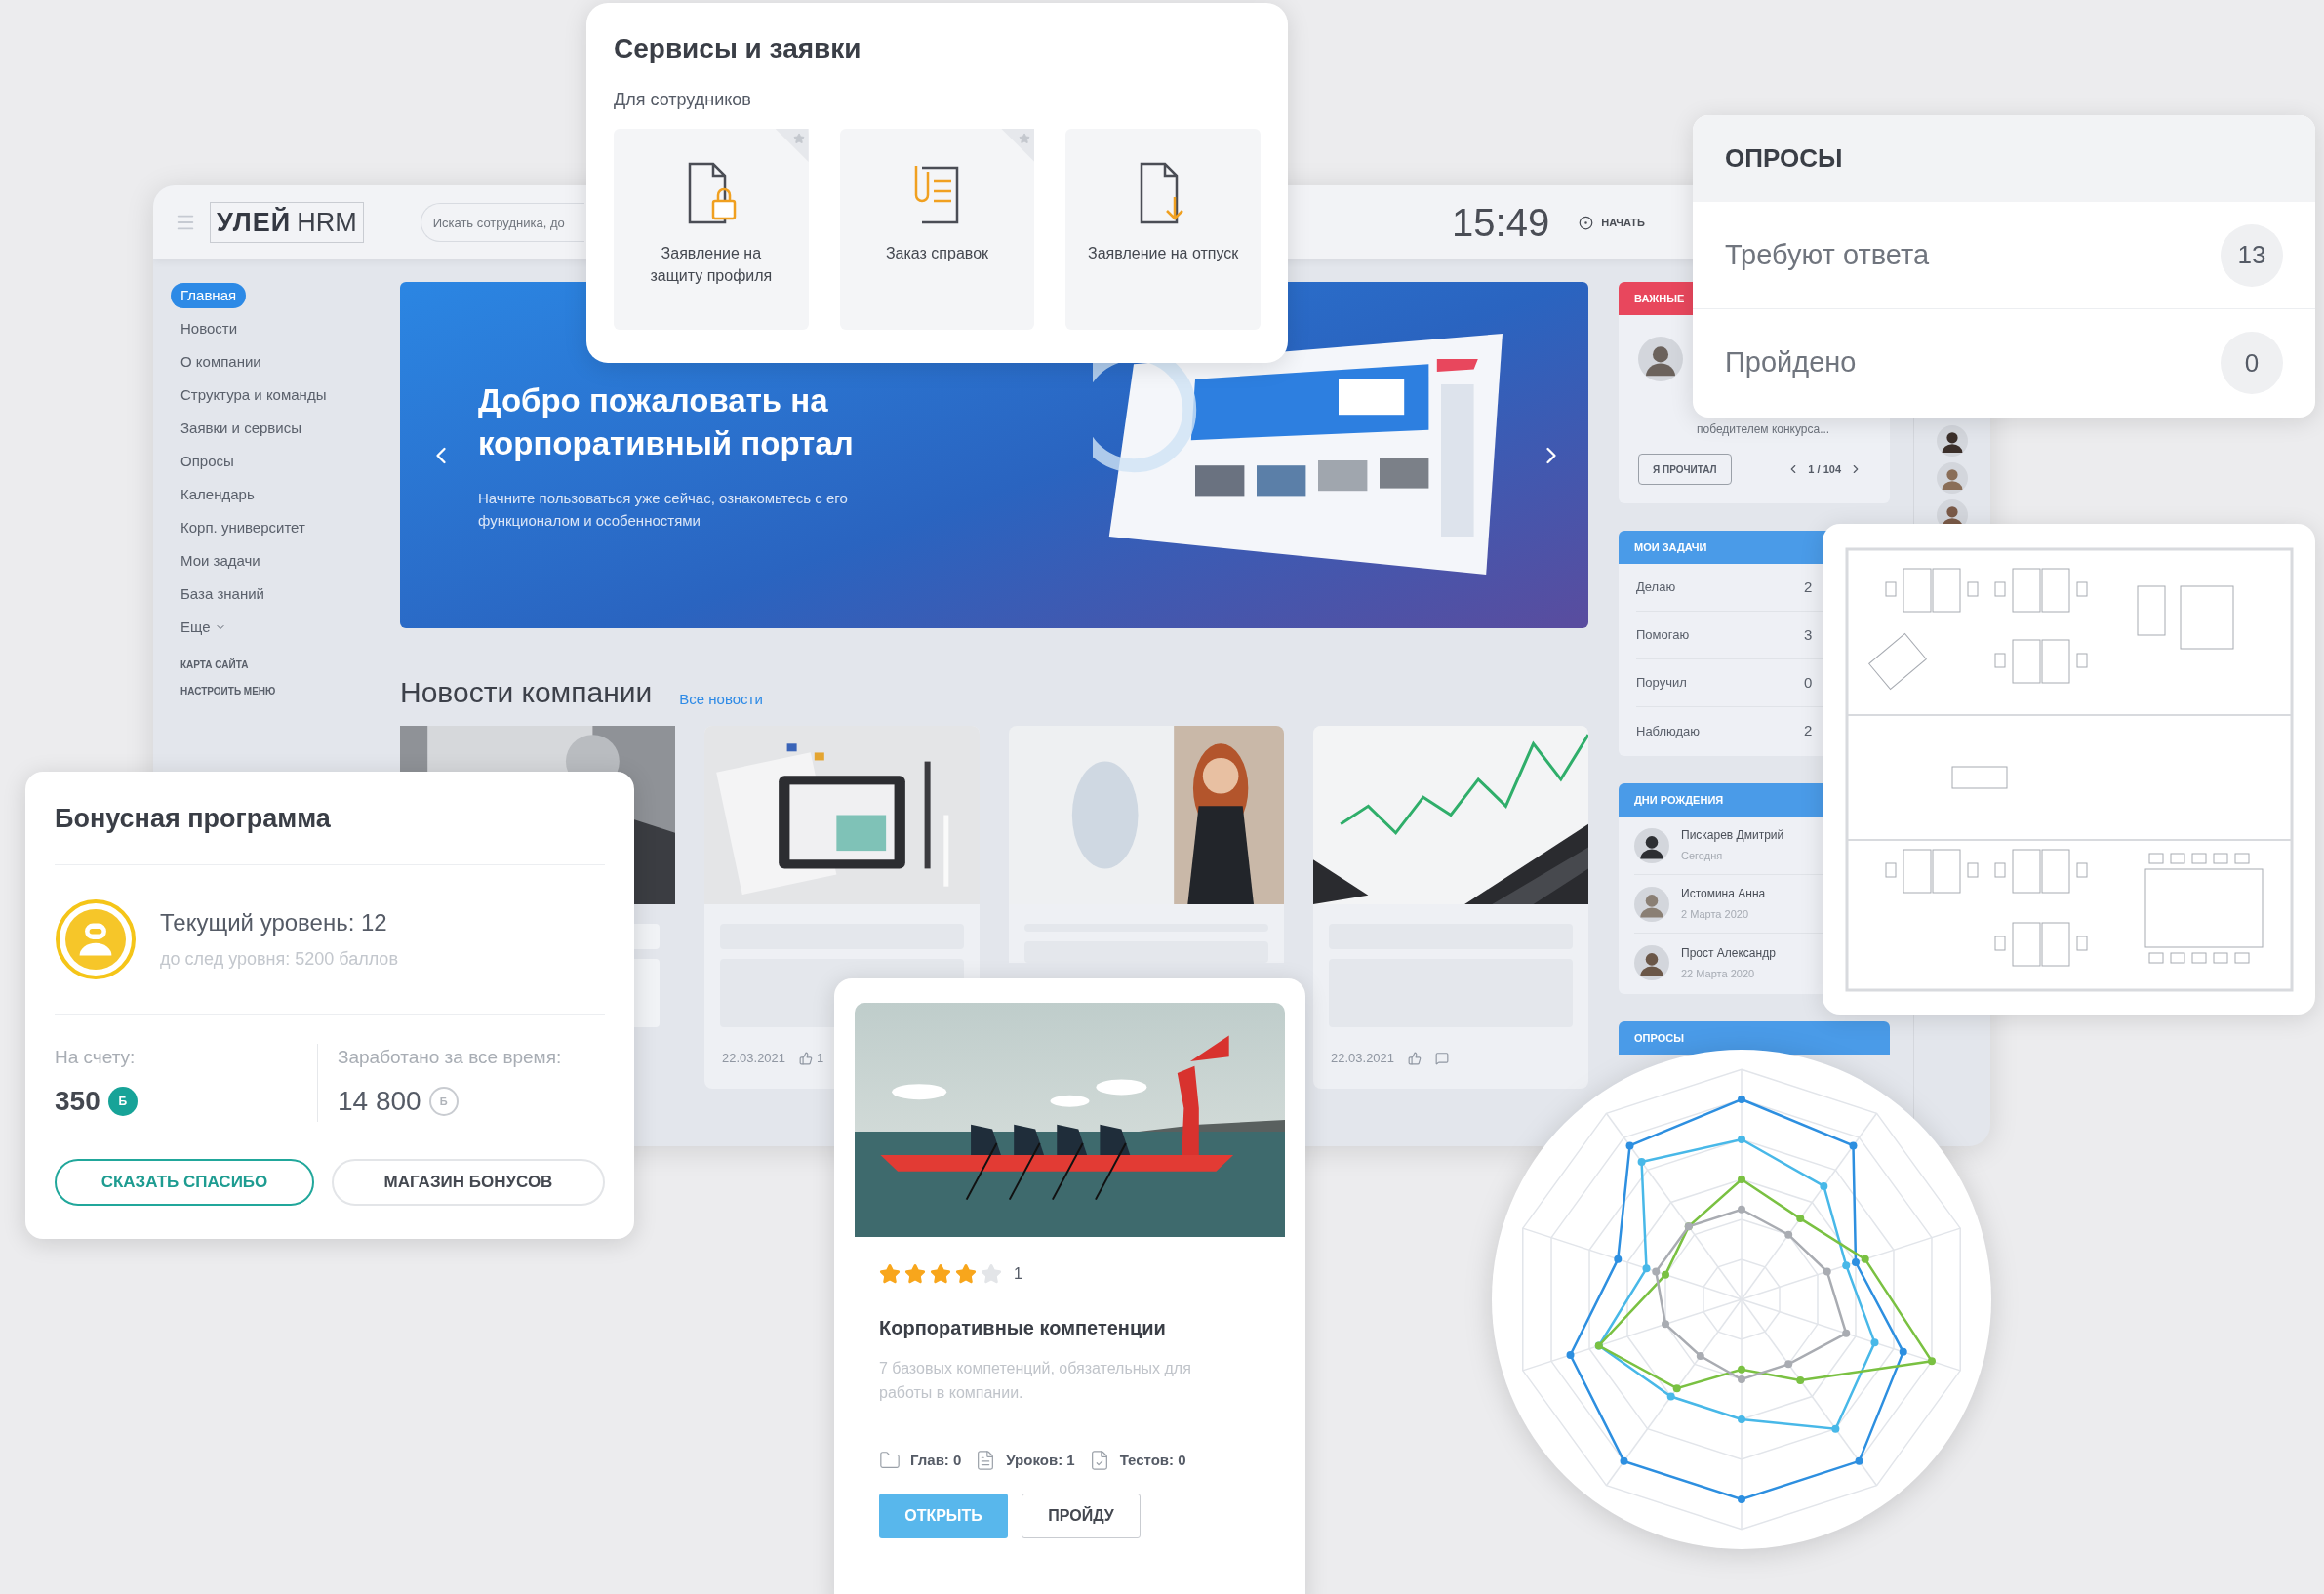 Image resolution: width=2324 pixels, height=1594 pixels. I want to click on course-title: Корпоративные компетенции, so click(1023, 1328).